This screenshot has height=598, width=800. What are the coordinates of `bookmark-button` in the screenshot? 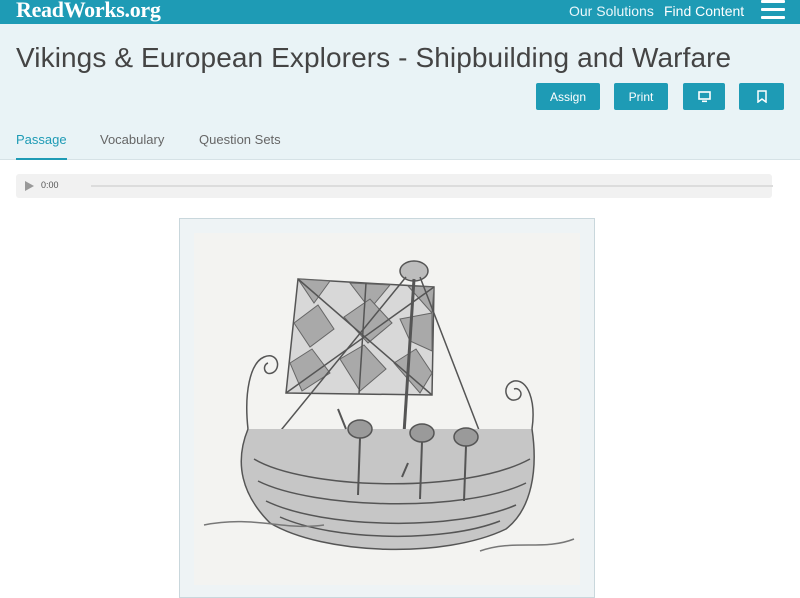 It's located at (761, 96).